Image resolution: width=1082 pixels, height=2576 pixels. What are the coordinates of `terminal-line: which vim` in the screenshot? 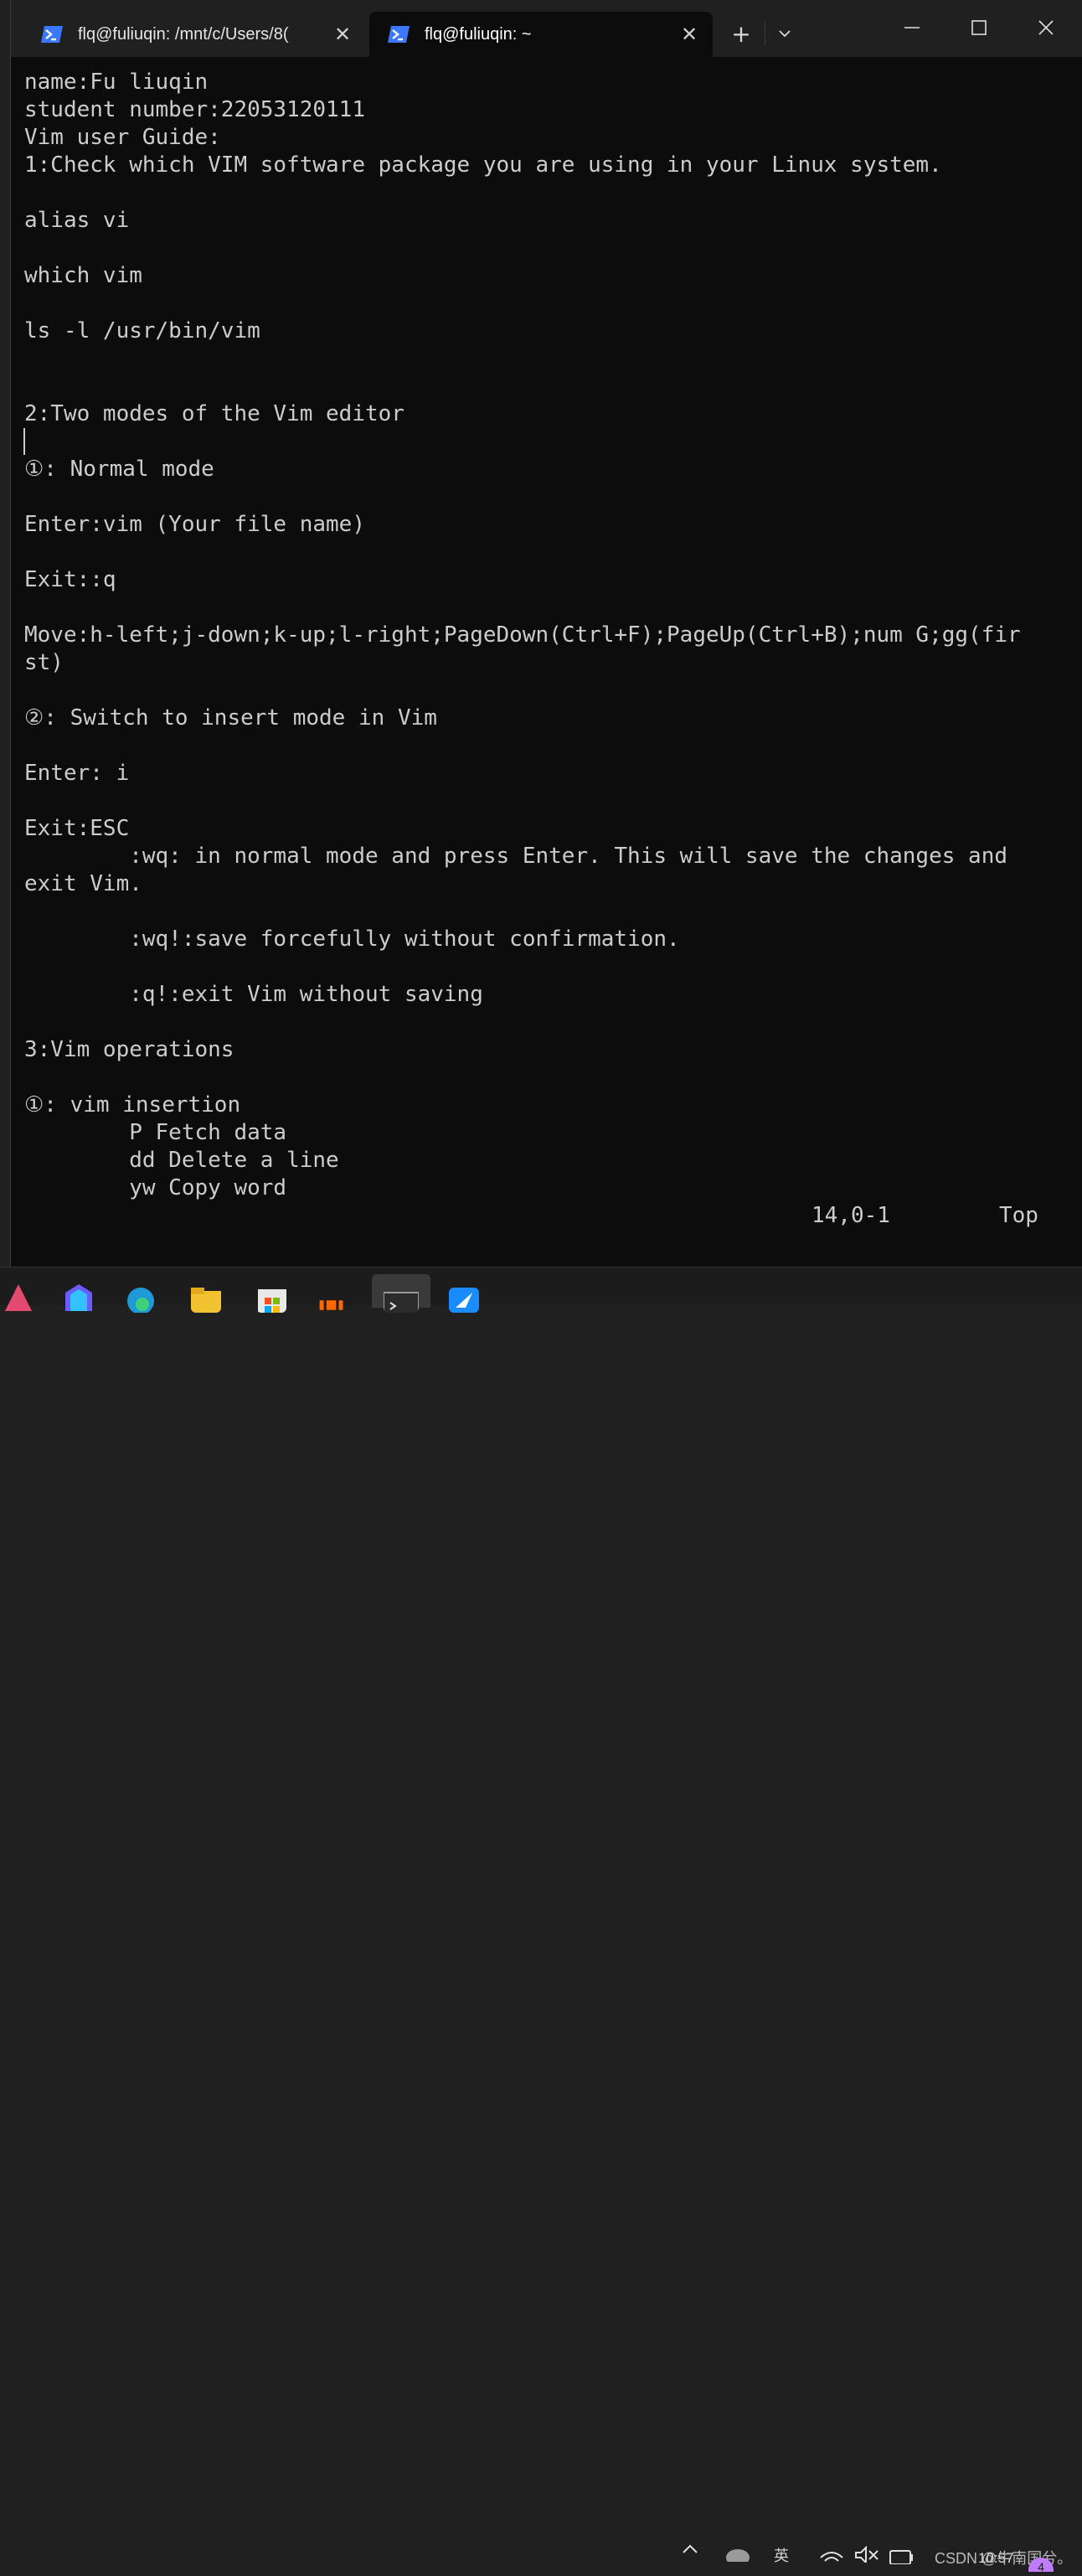 It's located at (83, 275).